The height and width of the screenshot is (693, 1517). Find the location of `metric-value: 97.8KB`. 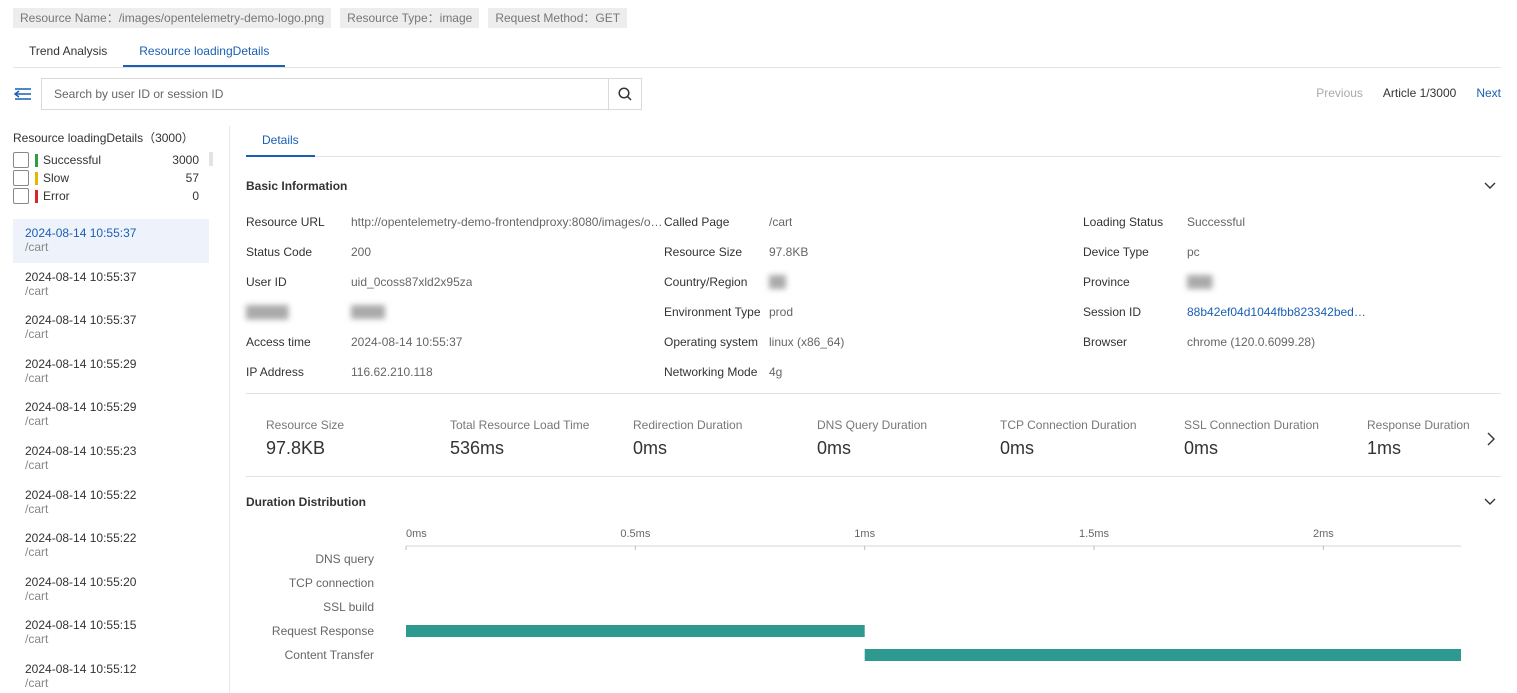

metric-value: 97.8KB is located at coordinates (296, 448).